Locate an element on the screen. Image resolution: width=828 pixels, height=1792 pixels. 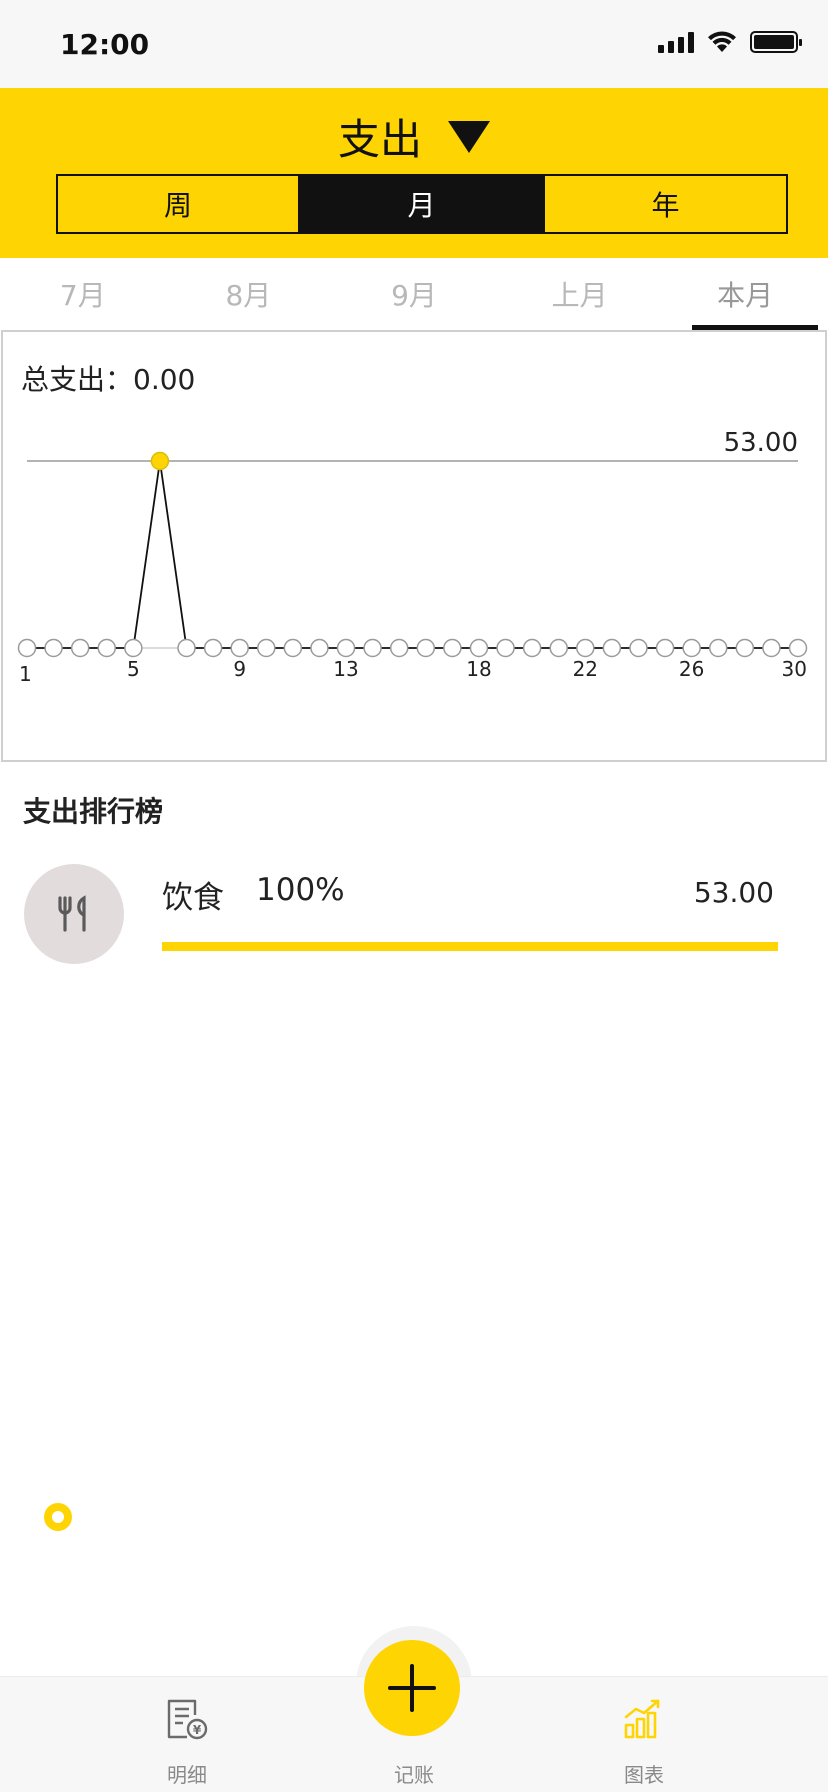
tab-july: 7月 is located at coordinates (83, 294).